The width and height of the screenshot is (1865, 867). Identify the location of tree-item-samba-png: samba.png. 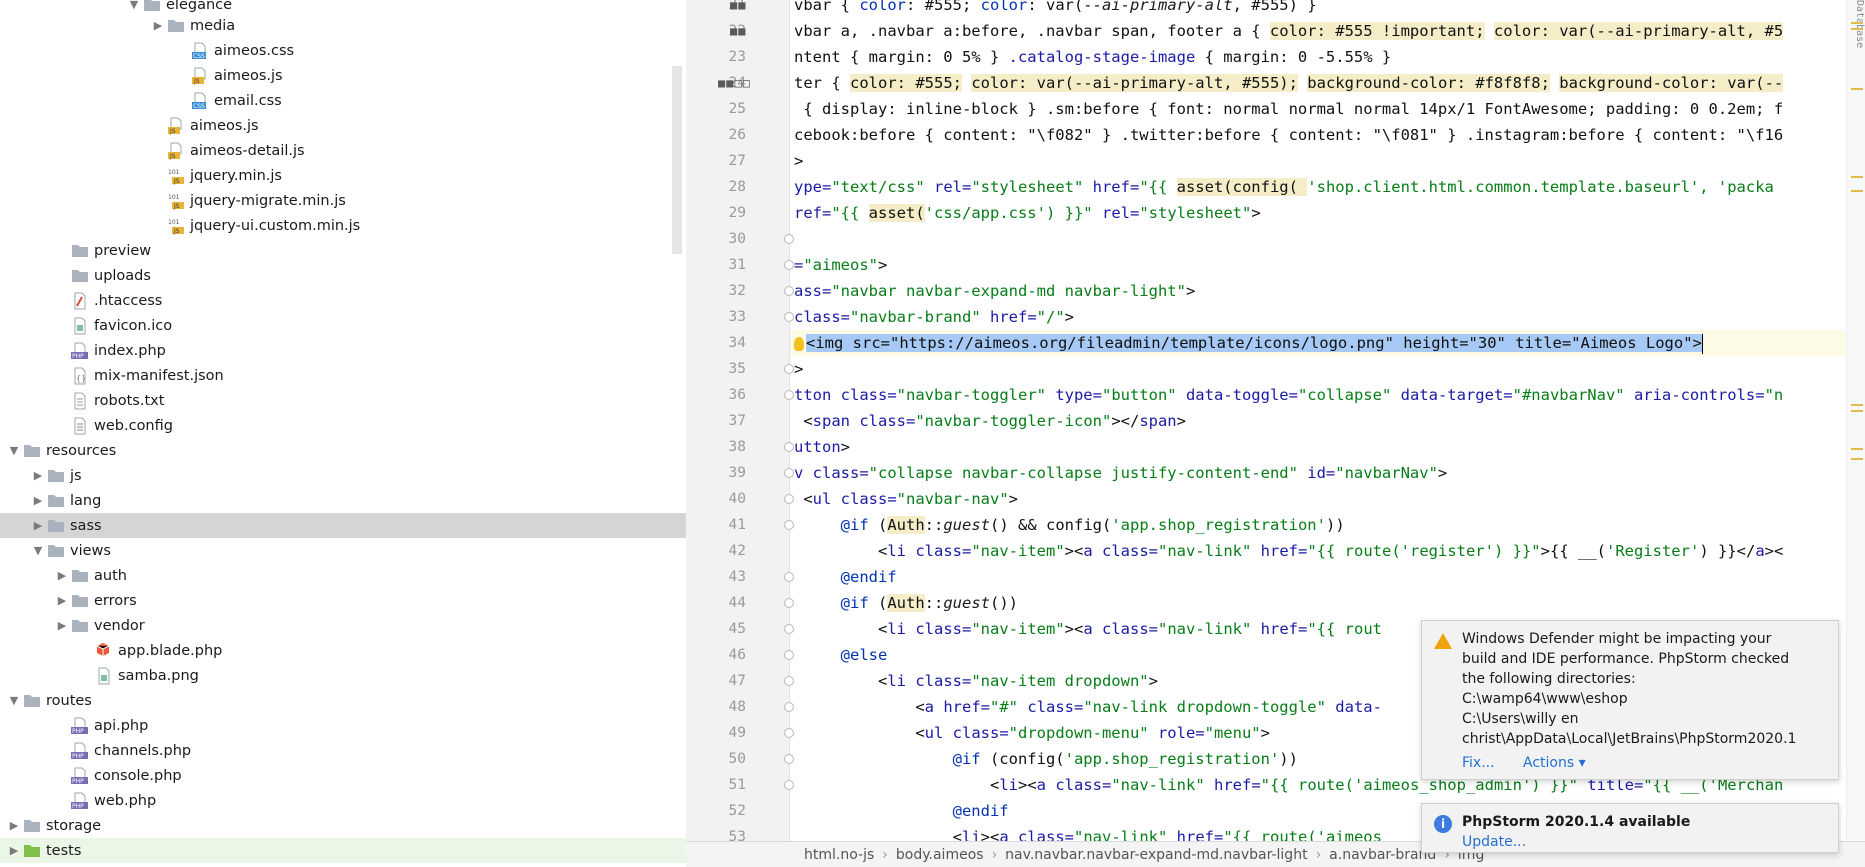
(343, 675).